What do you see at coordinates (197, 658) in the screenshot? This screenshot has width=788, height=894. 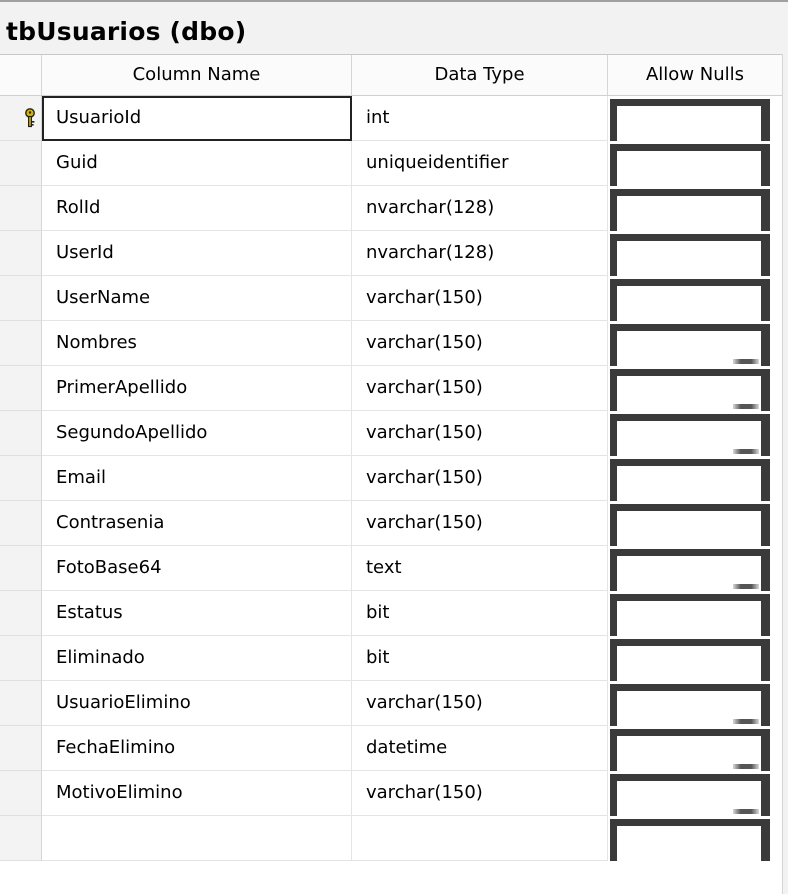 I see `column-name-cell: Eliminado` at bounding box center [197, 658].